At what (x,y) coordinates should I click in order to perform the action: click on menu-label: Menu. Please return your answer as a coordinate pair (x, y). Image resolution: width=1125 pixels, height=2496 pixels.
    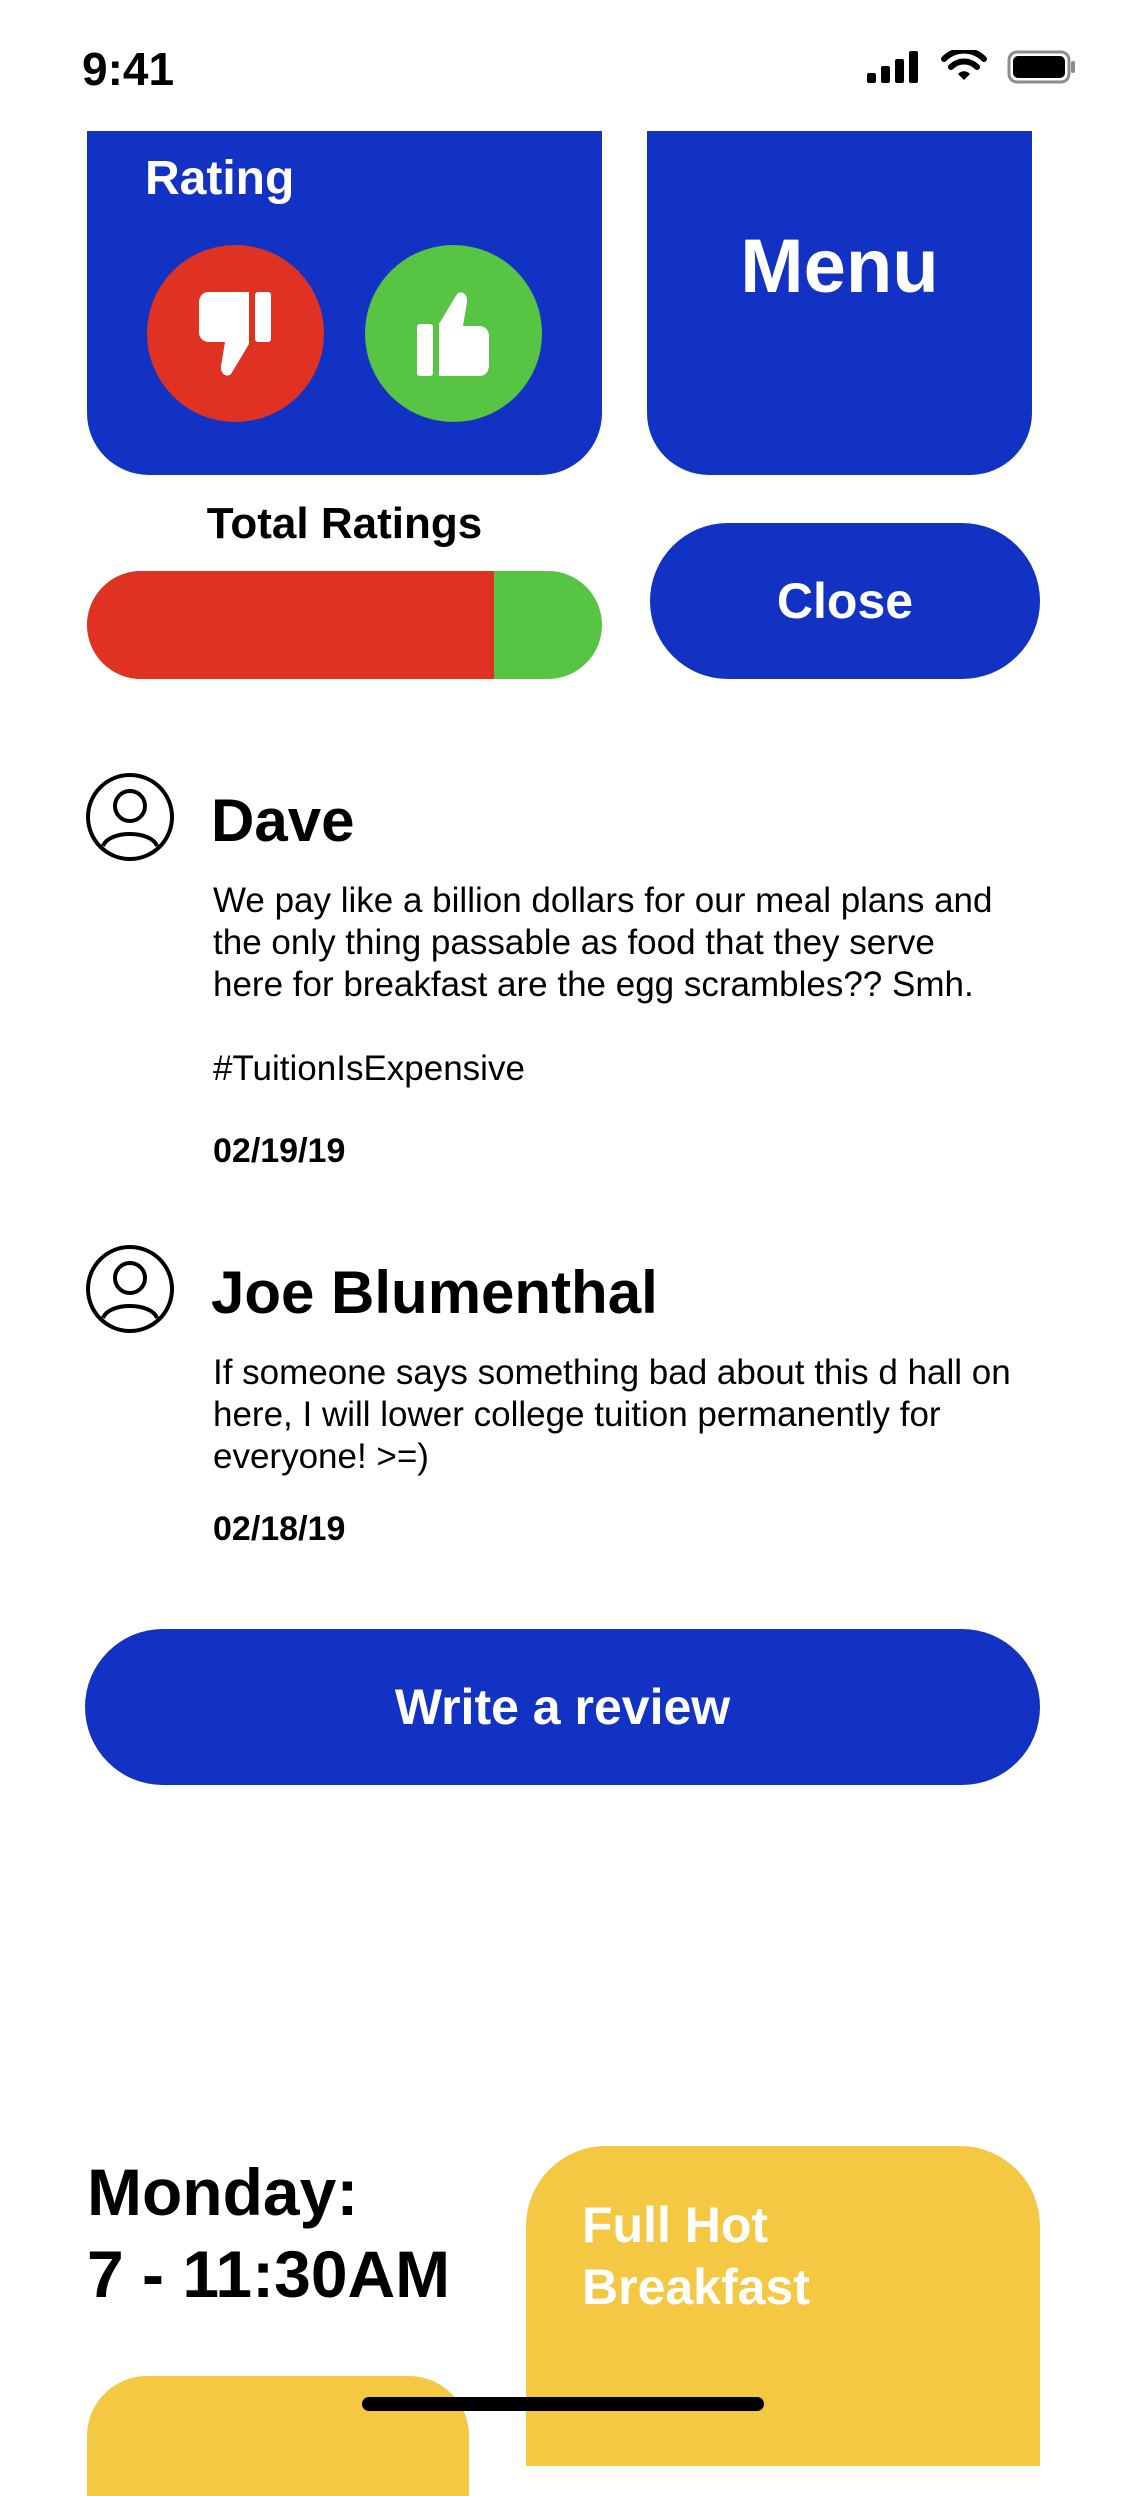
    Looking at the image, I should click on (839, 266).